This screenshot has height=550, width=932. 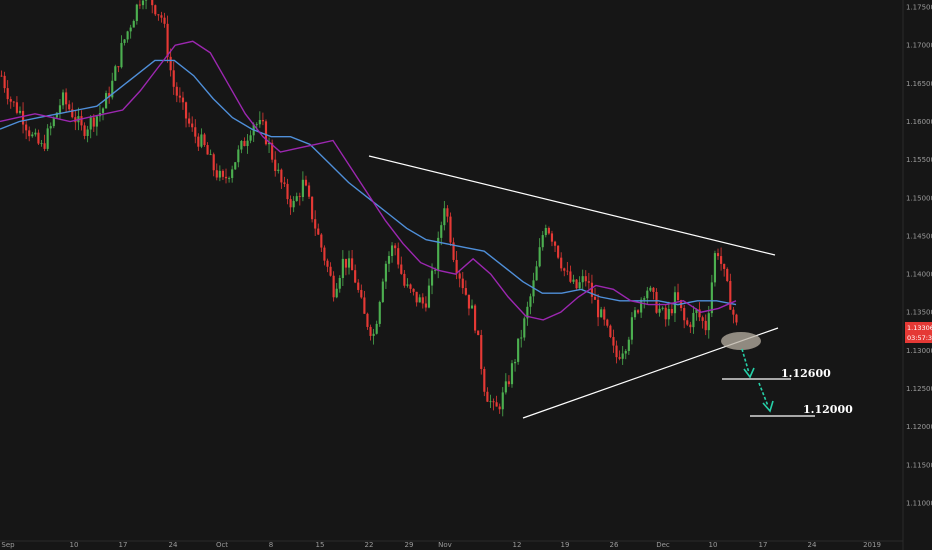 What do you see at coordinates (919, 198) in the screenshot?
I see `y-tick-label: 1.15000` at bounding box center [919, 198].